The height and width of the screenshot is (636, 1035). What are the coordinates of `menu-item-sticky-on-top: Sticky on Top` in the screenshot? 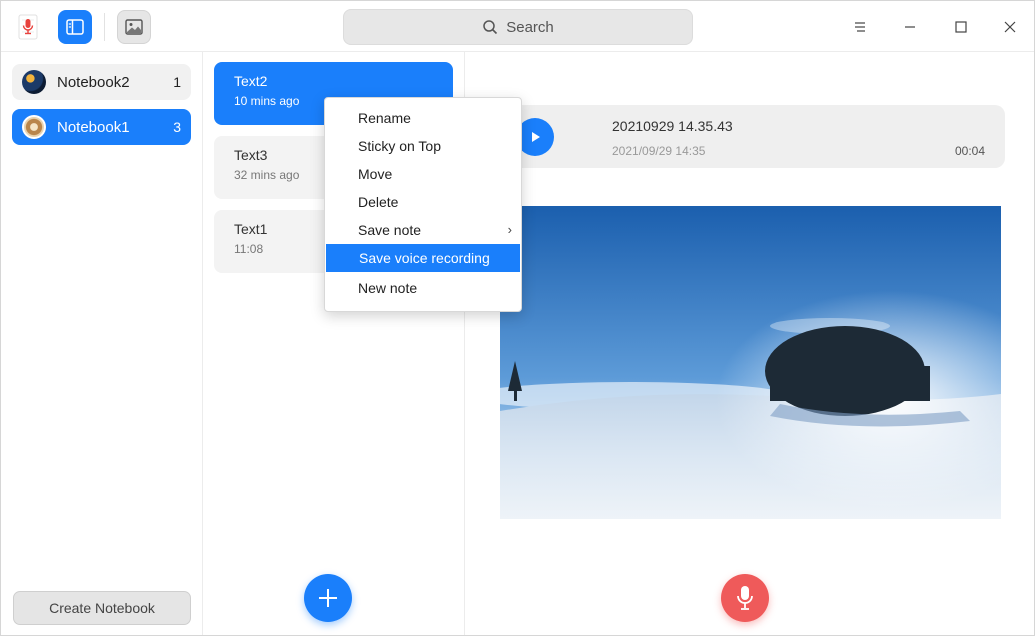 It's located at (423, 146).